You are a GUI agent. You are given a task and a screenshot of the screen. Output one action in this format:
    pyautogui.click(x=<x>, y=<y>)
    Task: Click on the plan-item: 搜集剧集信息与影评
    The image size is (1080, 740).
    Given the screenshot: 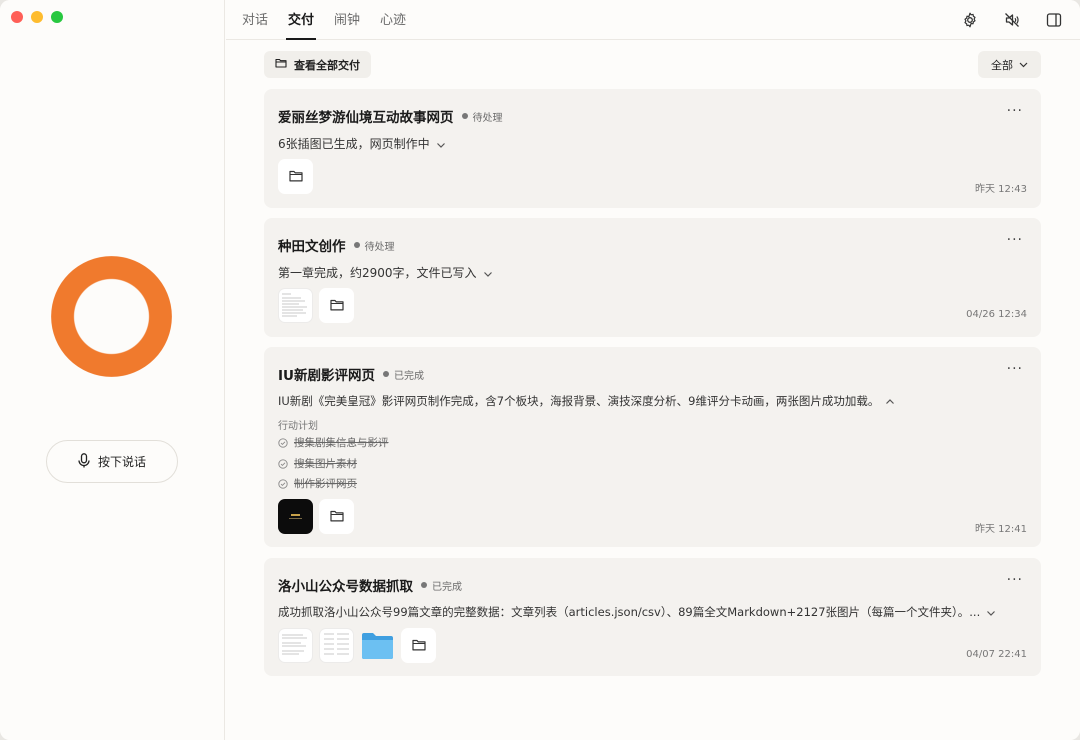 What is the action you would take?
    pyautogui.click(x=333, y=442)
    